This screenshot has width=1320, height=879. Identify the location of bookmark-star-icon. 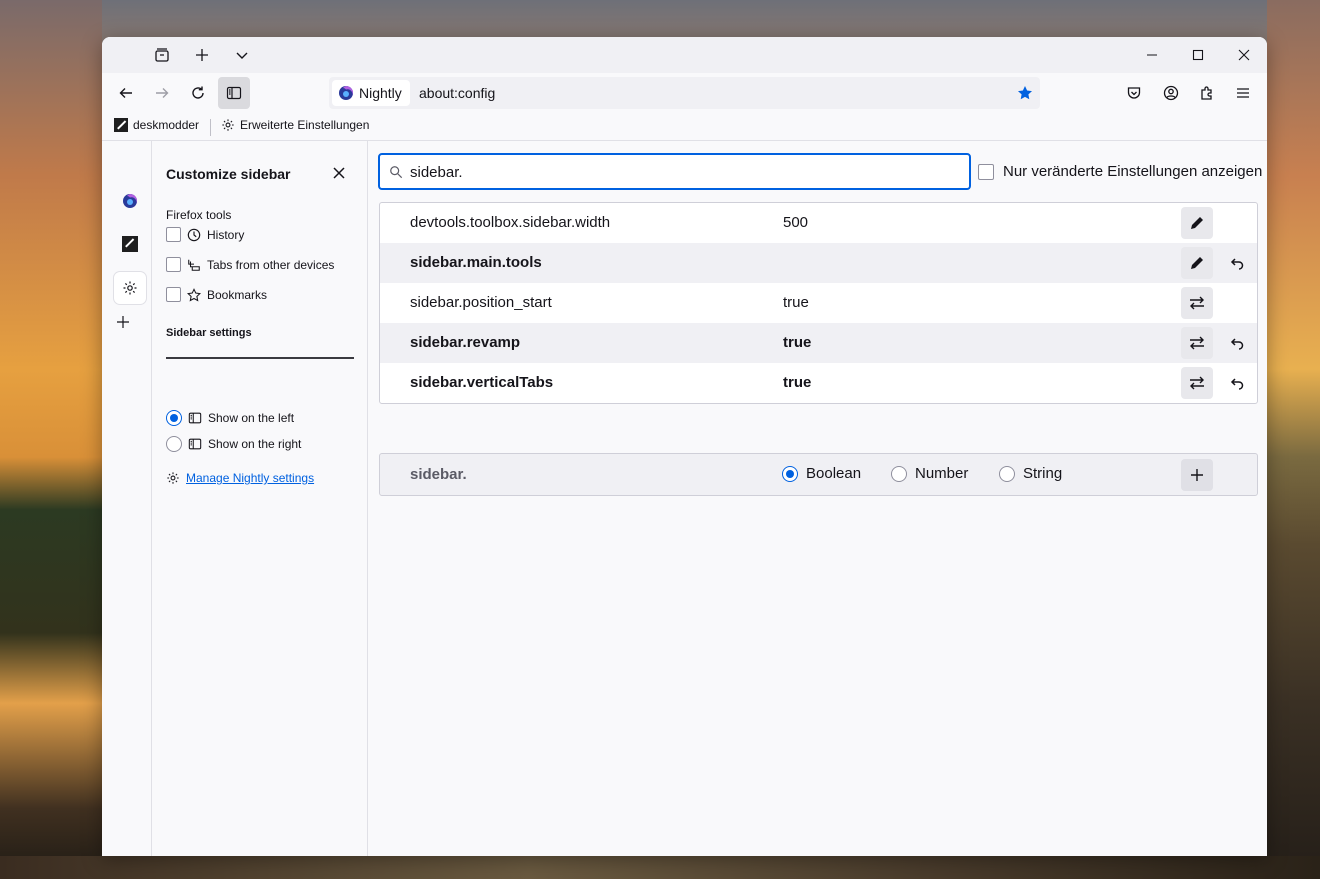
(1025, 93).